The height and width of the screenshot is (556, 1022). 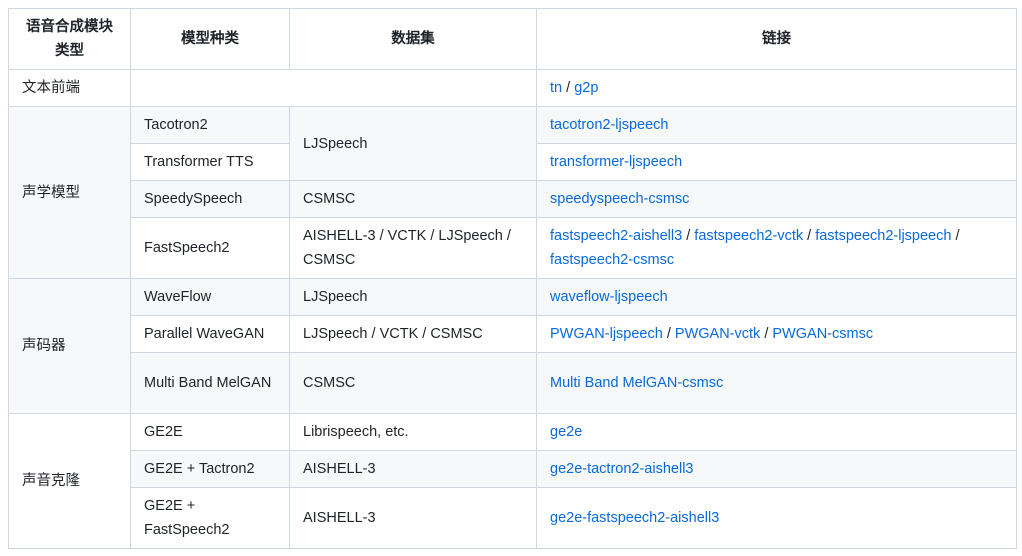 I want to click on links-cell: ge2e-fastspeech2-aishell3, so click(x=776, y=518).